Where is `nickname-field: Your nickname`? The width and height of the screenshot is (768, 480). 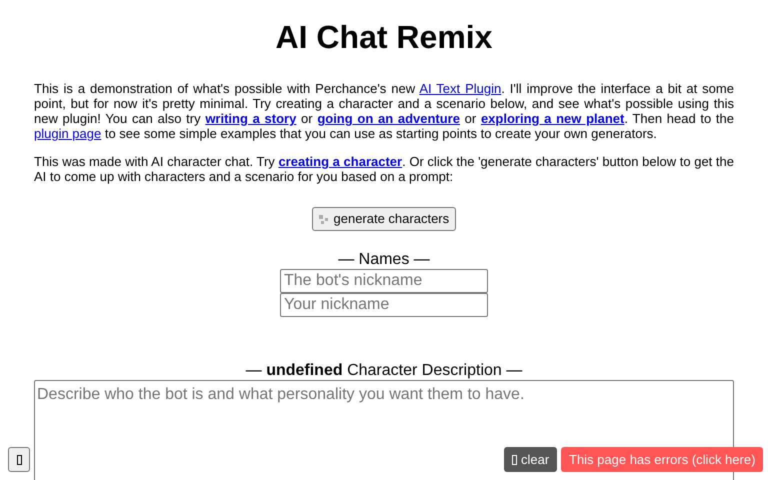 nickname-field: Your nickname is located at coordinates (384, 305).